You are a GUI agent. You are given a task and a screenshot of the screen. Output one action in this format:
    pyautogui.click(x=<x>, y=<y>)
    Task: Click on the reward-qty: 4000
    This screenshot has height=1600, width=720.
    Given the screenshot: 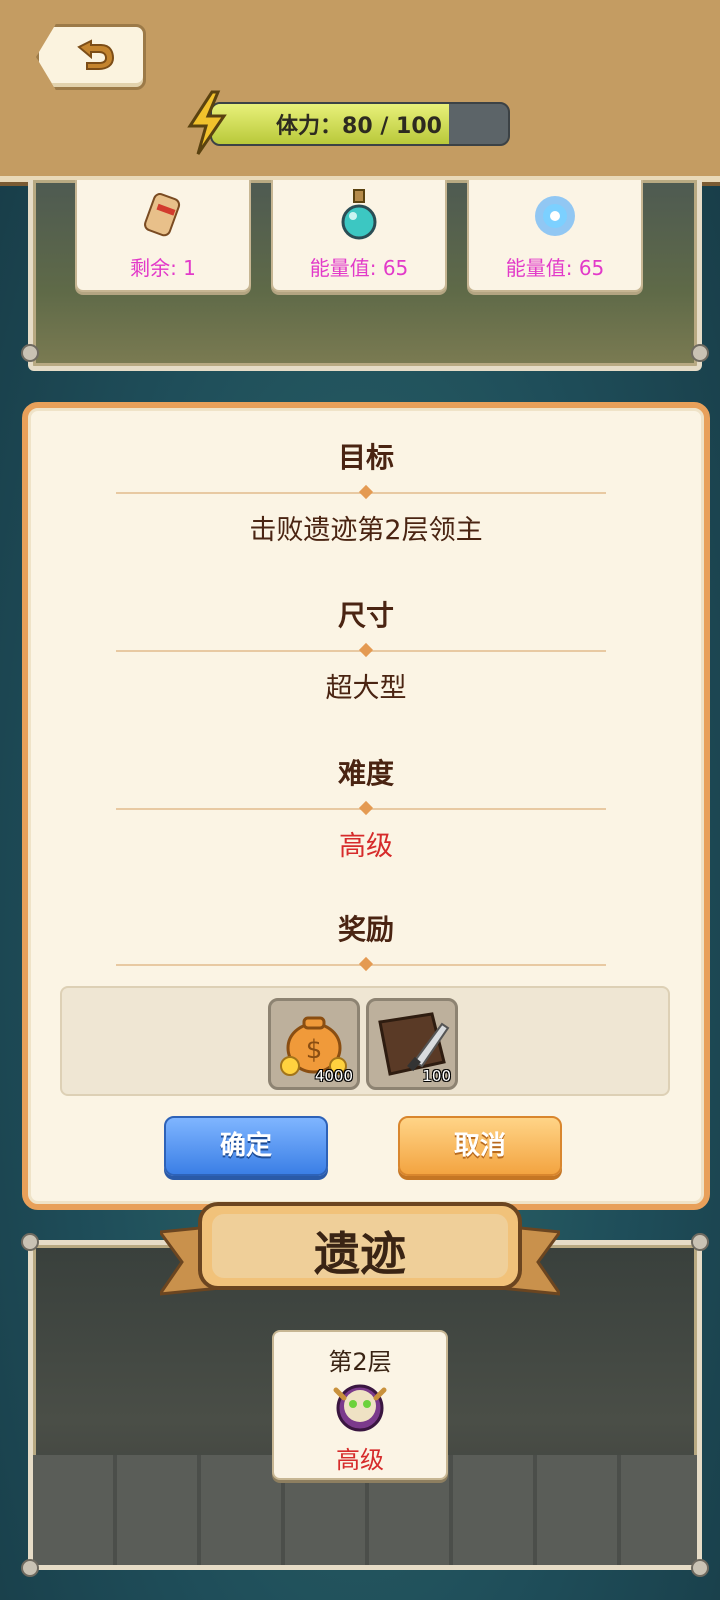 What is the action you would take?
    pyautogui.click(x=333, y=1076)
    